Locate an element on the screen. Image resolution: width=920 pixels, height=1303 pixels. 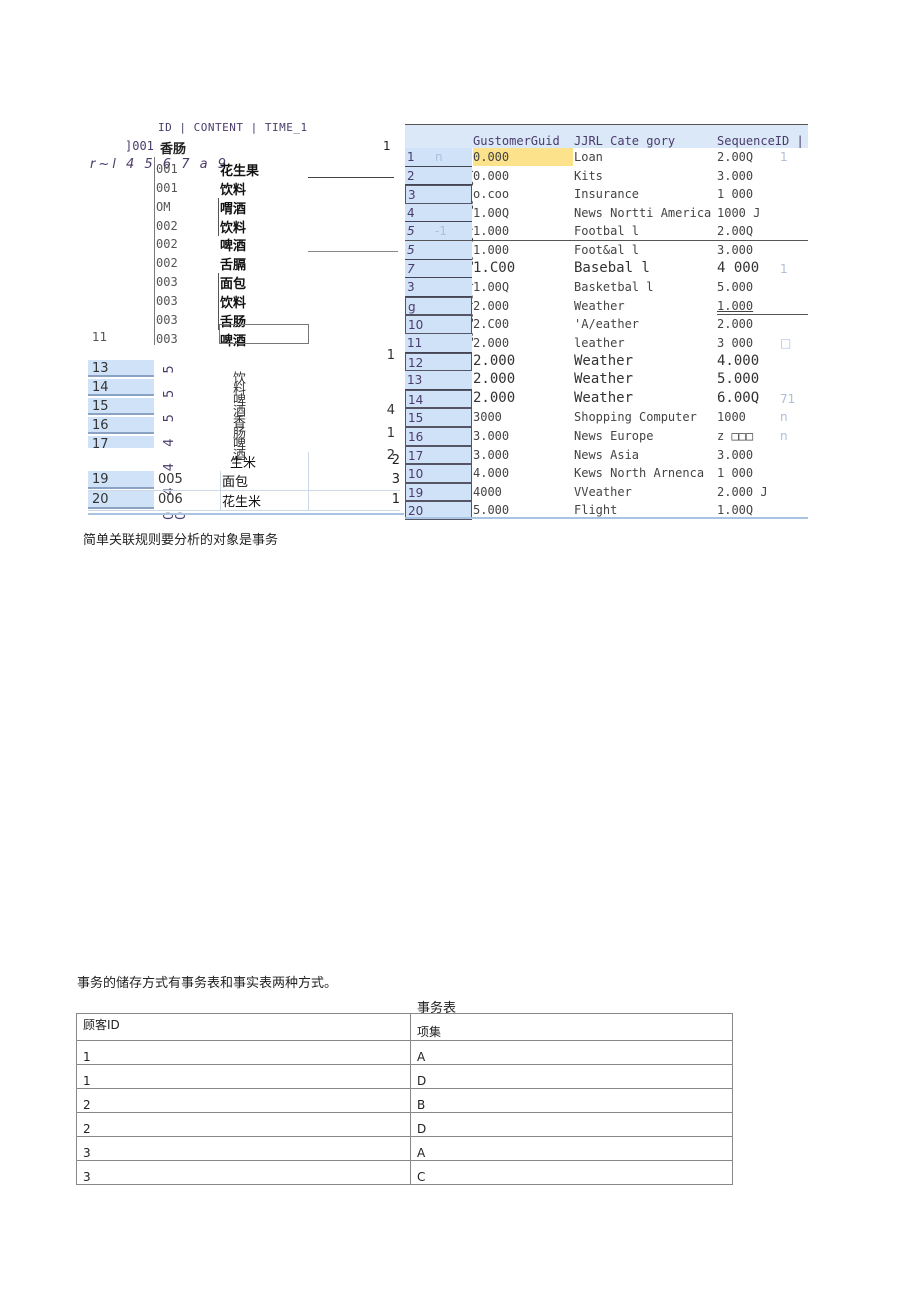
header-customer-id: 顾客ID is located at coordinates (243, 1027).